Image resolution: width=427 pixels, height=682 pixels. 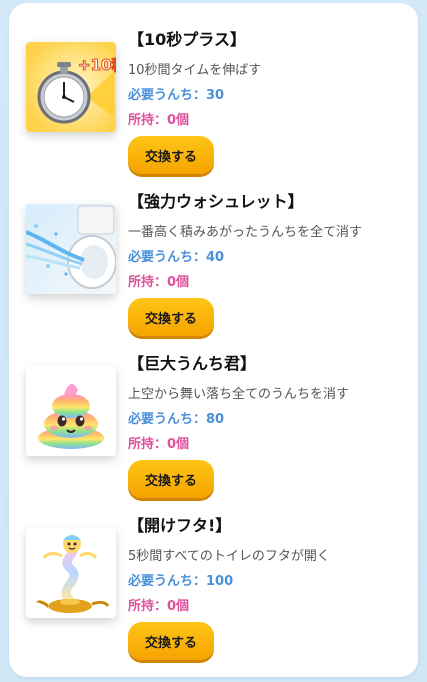 What do you see at coordinates (239, 394) in the screenshot?
I see `item-description: 上空から舞い落ち全てのうんちを消す` at bounding box center [239, 394].